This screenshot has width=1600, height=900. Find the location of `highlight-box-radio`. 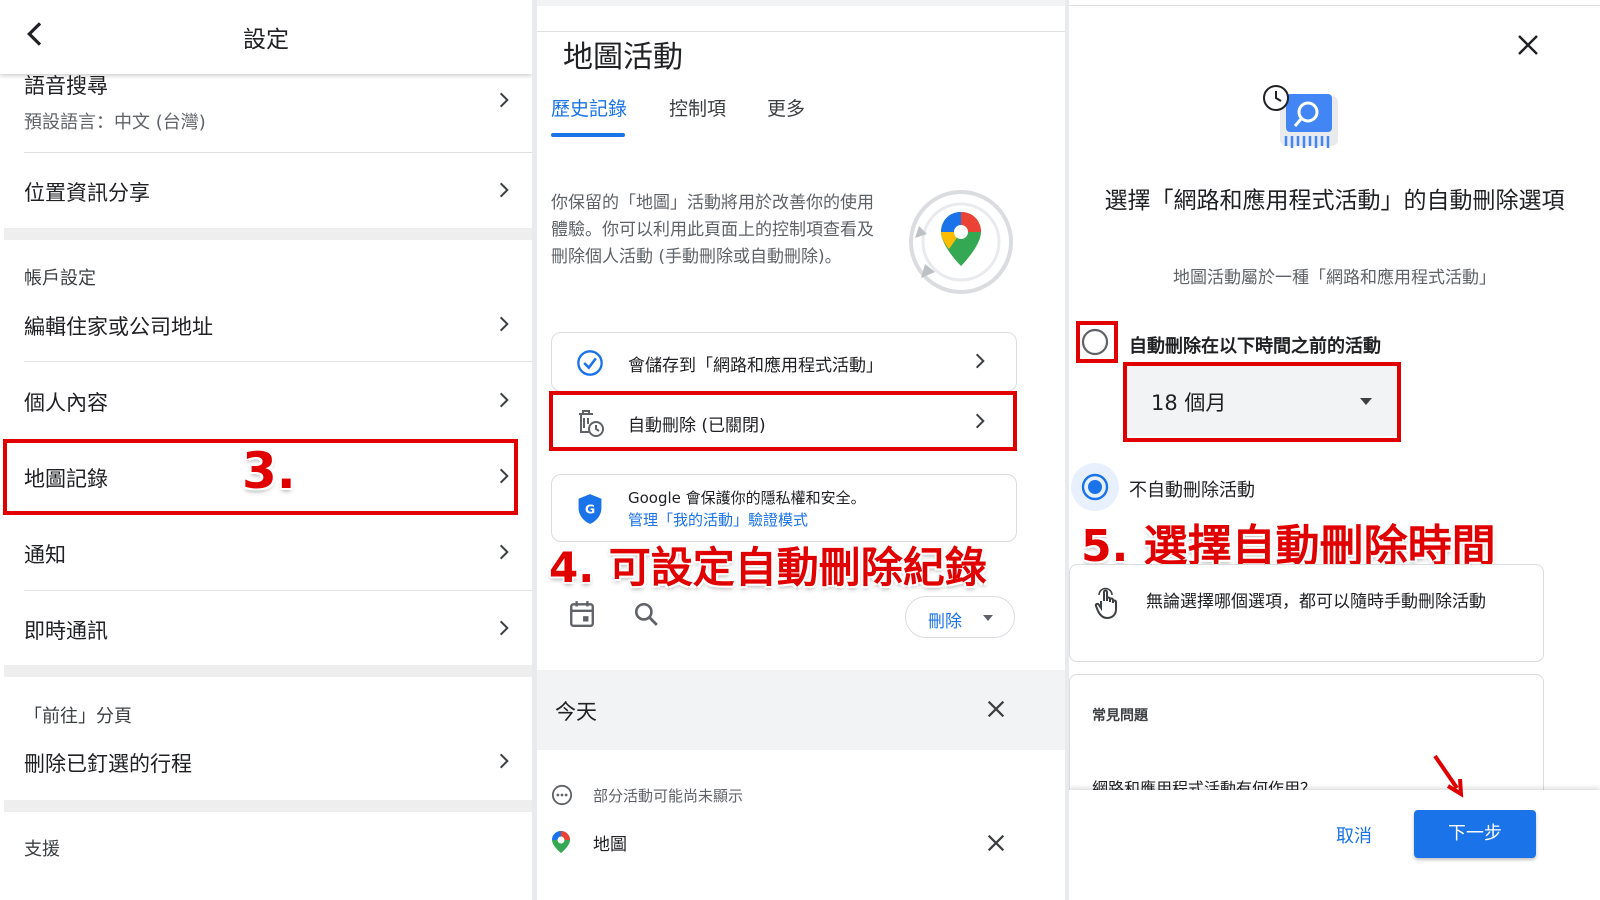

highlight-box-radio is located at coordinates (1097, 342).